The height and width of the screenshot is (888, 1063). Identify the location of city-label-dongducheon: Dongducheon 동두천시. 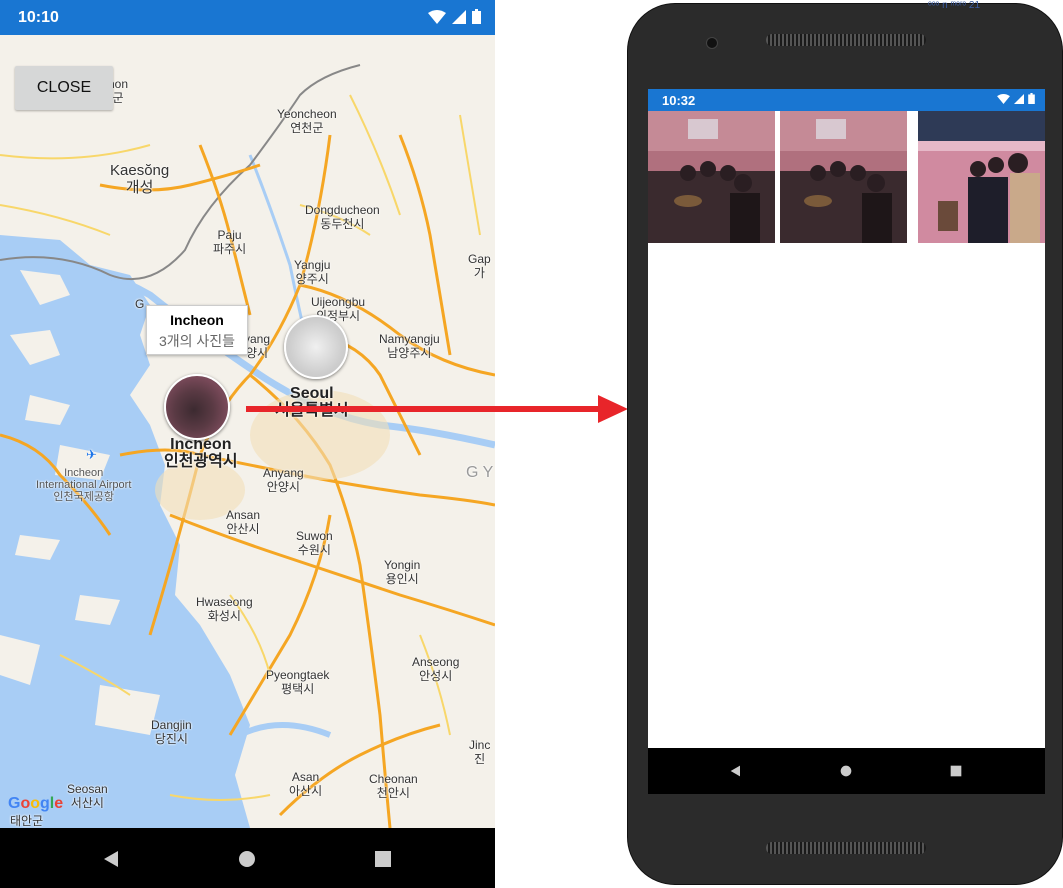
(342, 217).